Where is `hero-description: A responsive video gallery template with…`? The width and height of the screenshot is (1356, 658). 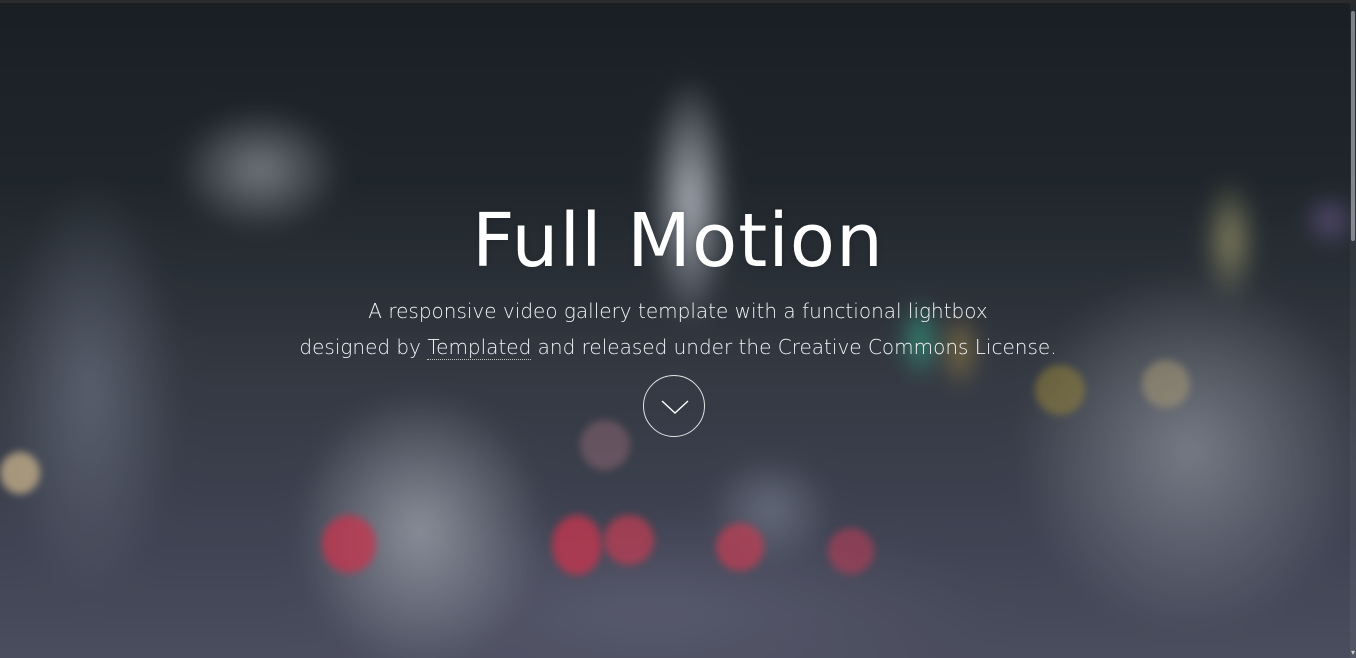 hero-description: A responsive video gallery template with… is located at coordinates (678, 329).